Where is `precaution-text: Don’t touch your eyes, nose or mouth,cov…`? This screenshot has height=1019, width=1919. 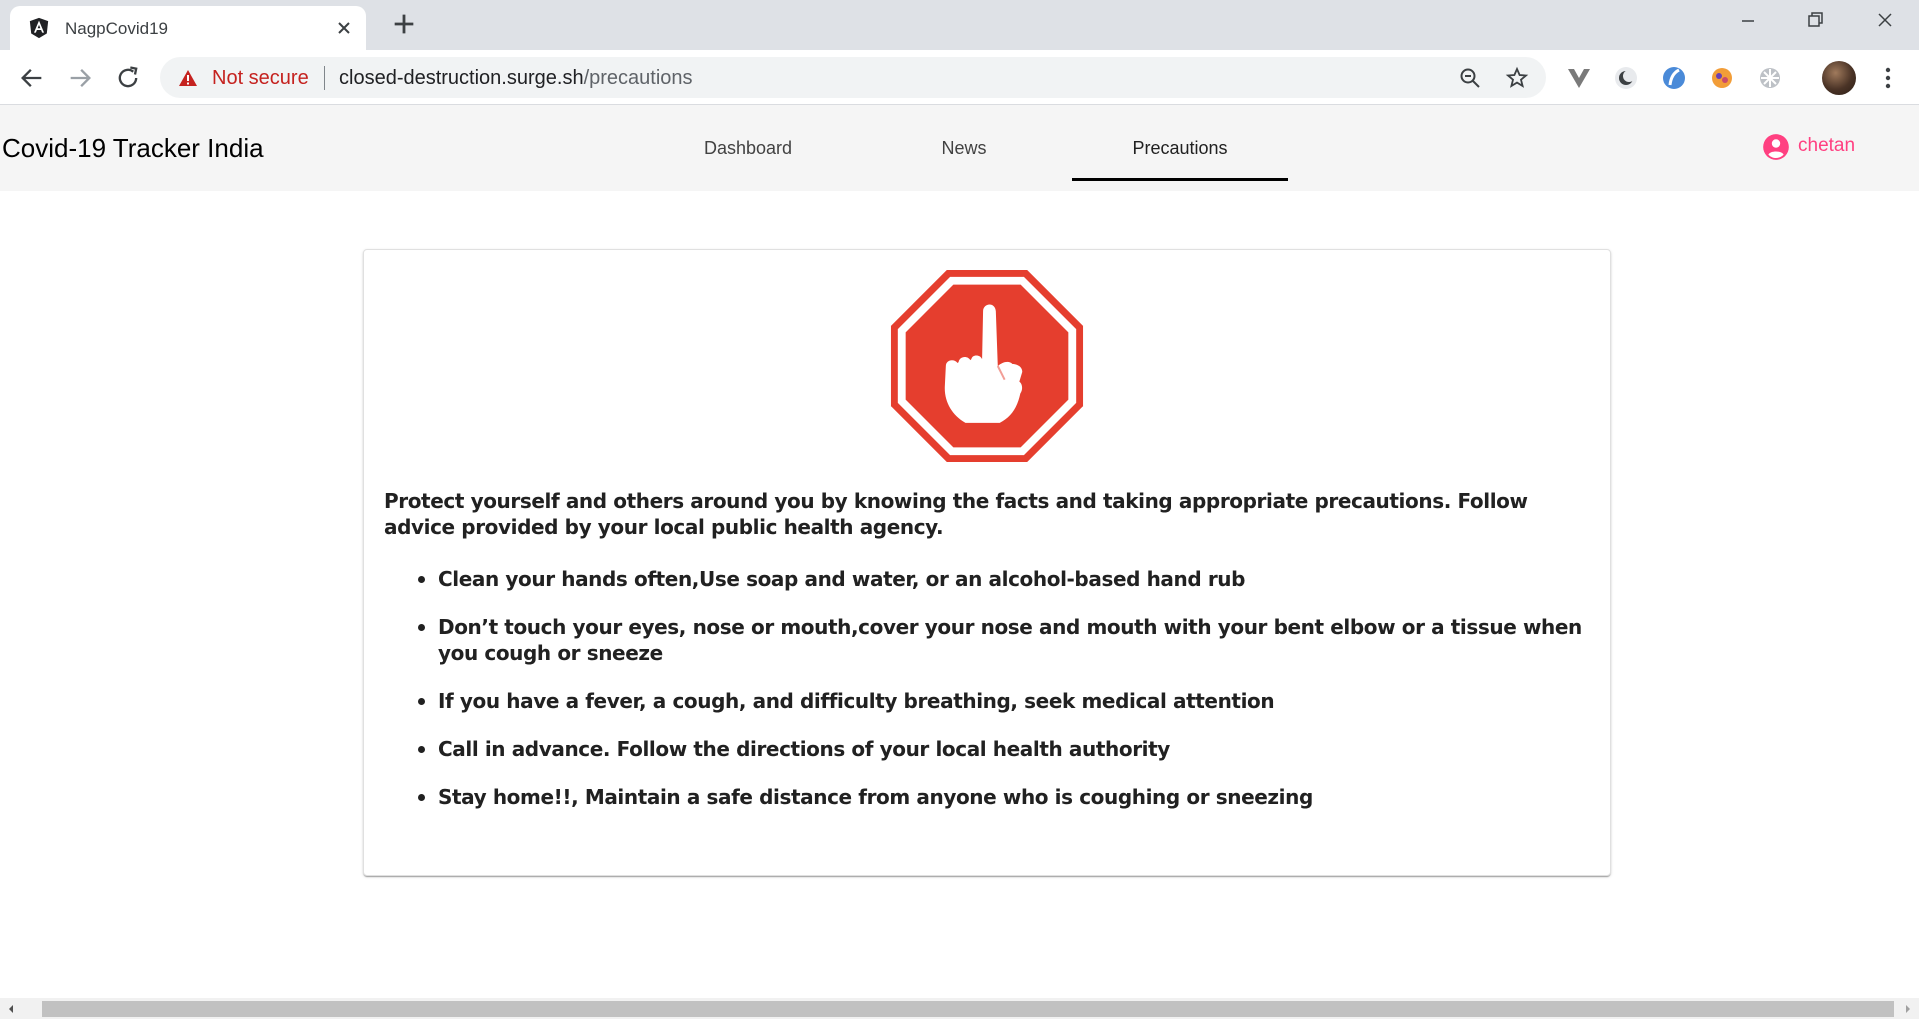 precaution-text: Don’t touch your eyes, nose or mouth,cov… is located at coordinates (1010, 640).